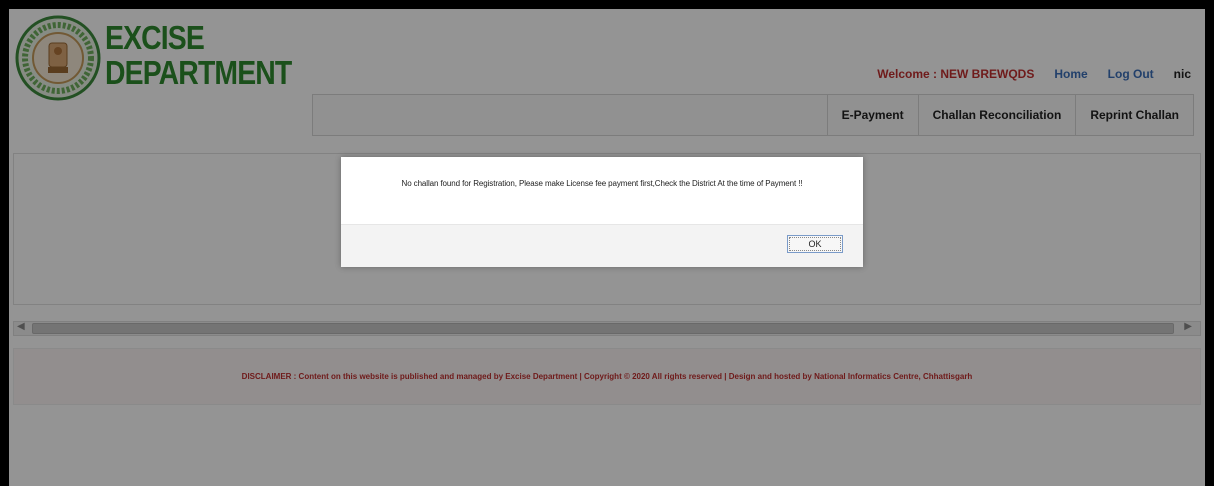 This screenshot has width=1214, height=486. What do you see at coordinates (602, 245) in the screenshot?
I see `dialog-button-bar: OK` at bounding box center [602, 245].